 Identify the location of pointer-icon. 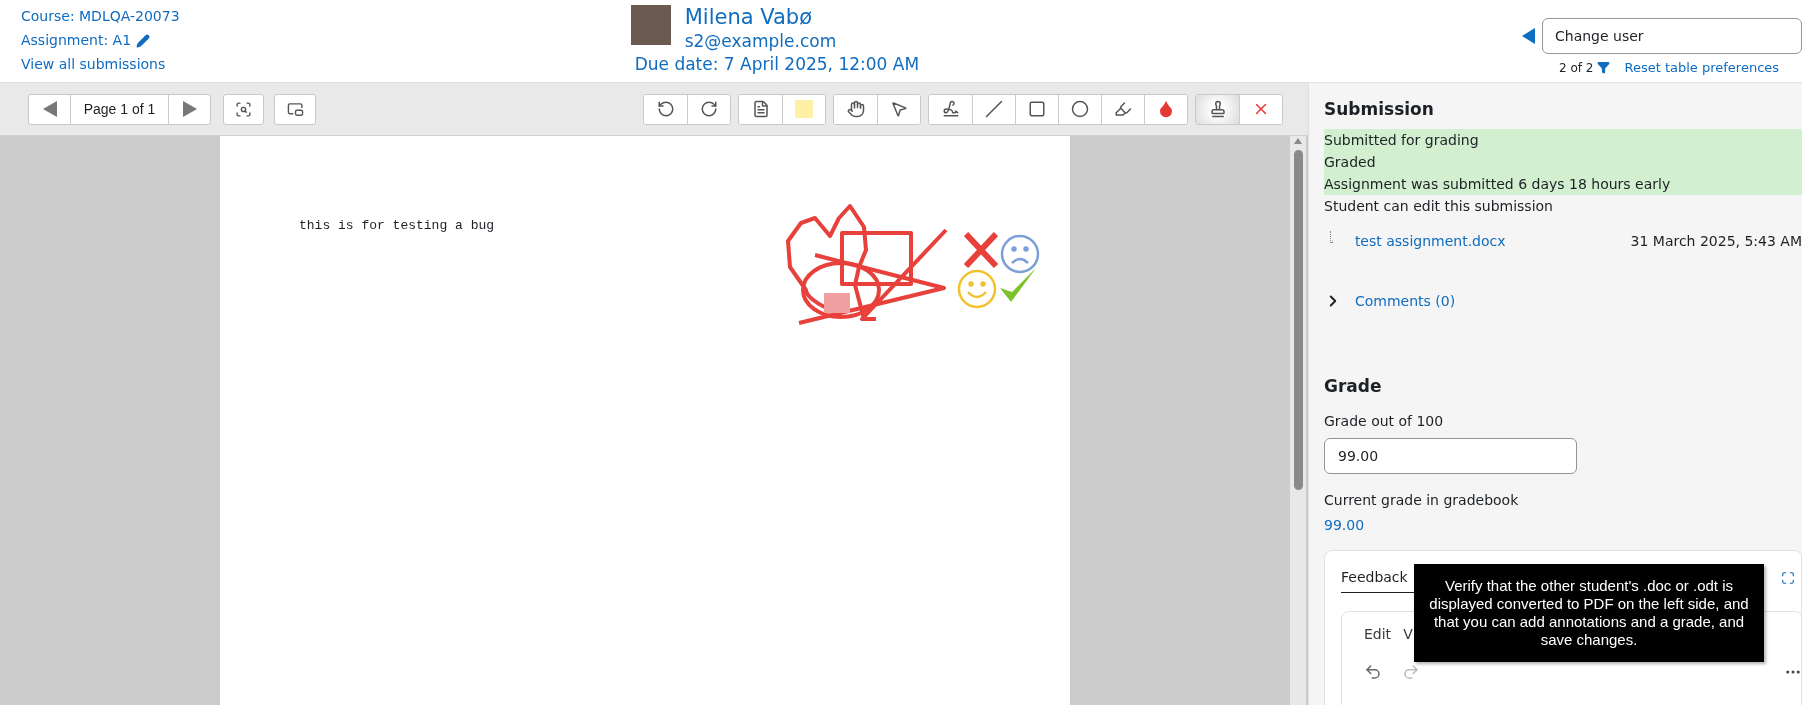
(899, 109).